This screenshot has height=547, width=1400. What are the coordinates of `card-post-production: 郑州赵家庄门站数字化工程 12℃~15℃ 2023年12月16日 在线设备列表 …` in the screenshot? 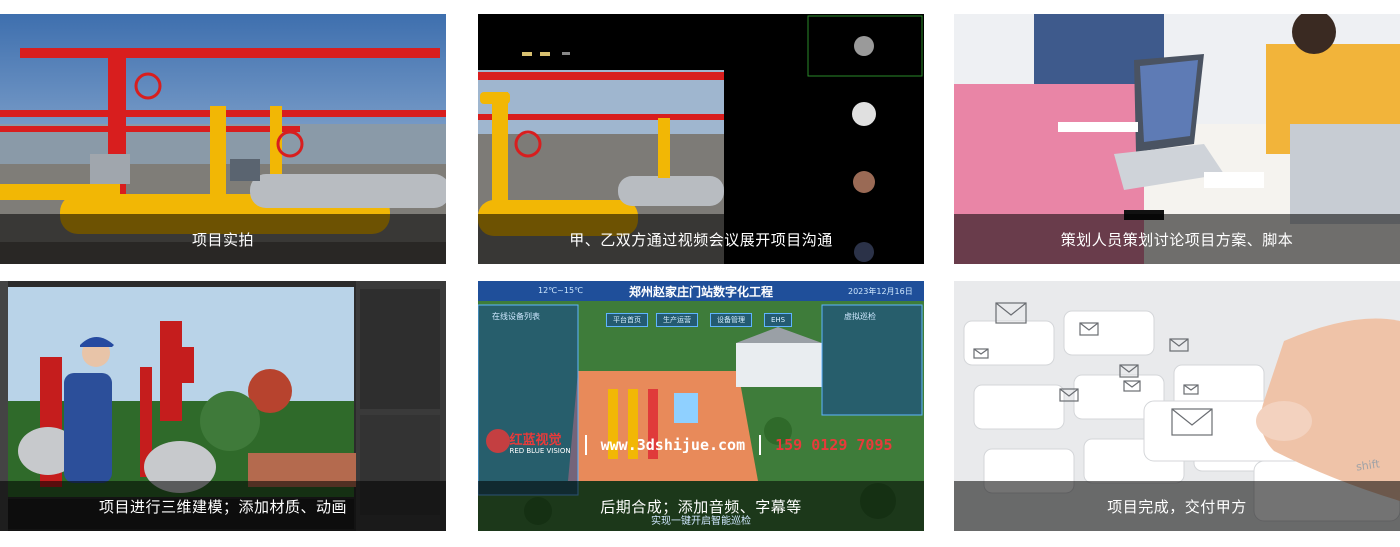 It's located at (701, 406).